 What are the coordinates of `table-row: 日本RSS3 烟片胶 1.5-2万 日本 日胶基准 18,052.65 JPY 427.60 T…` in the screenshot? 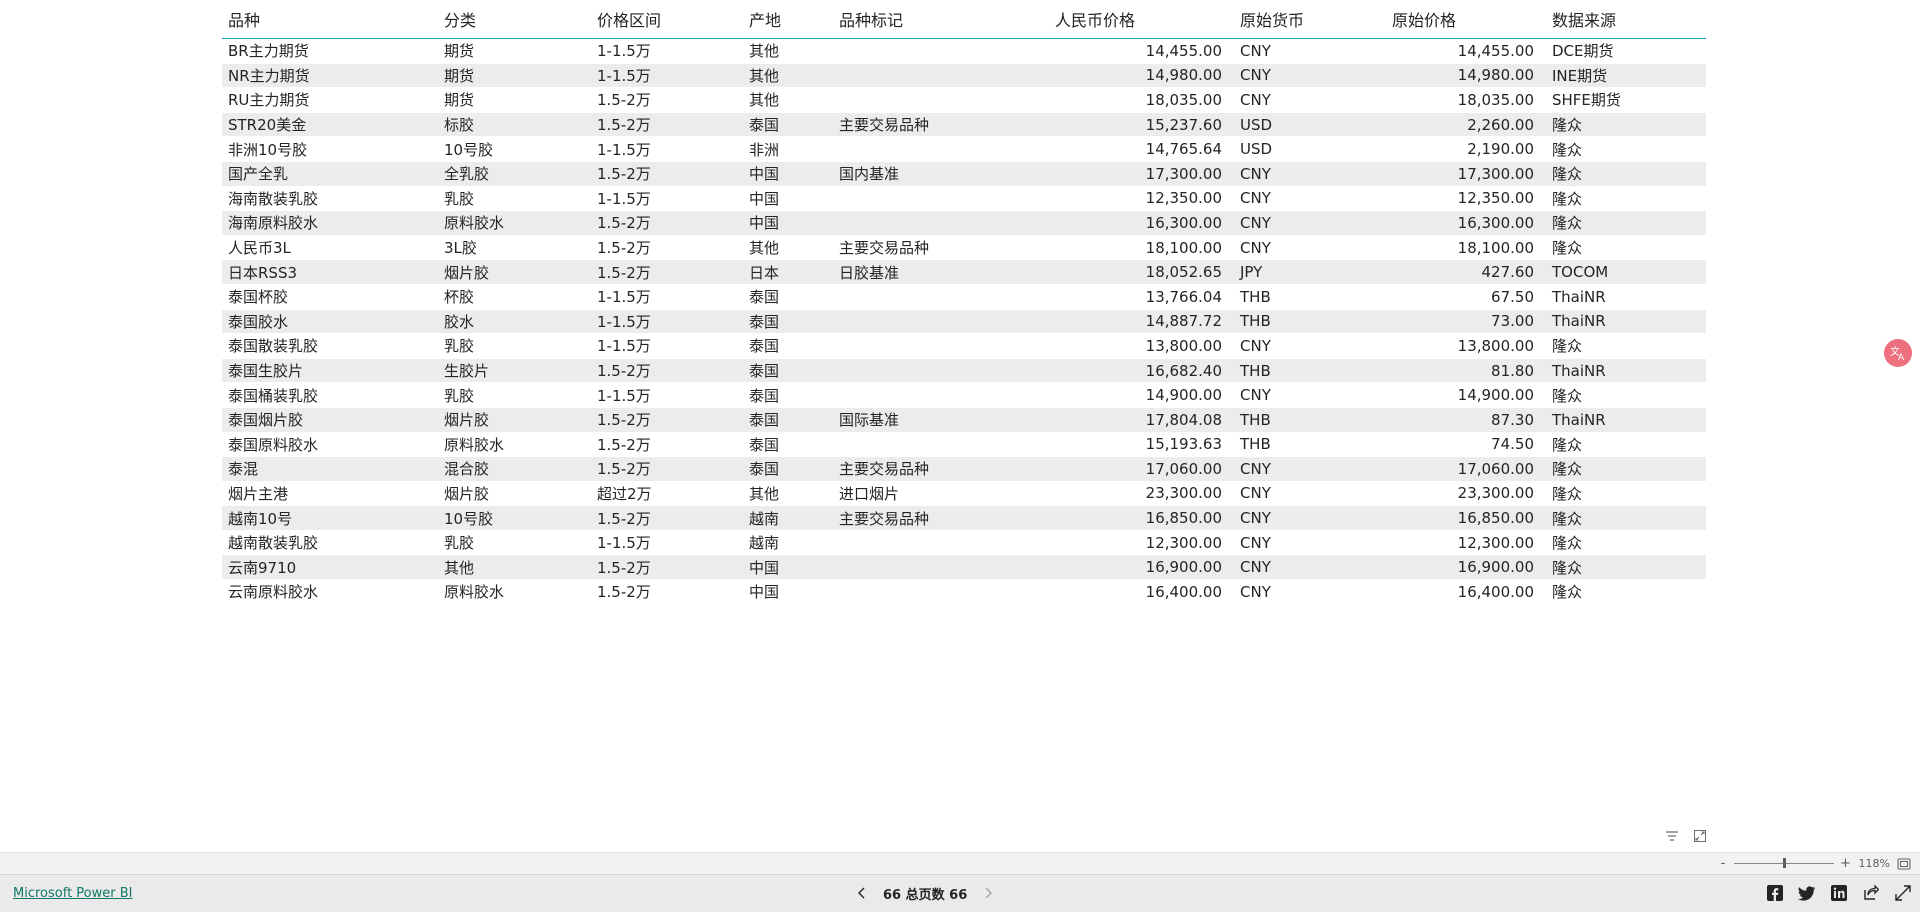 It's located at (964, 272).